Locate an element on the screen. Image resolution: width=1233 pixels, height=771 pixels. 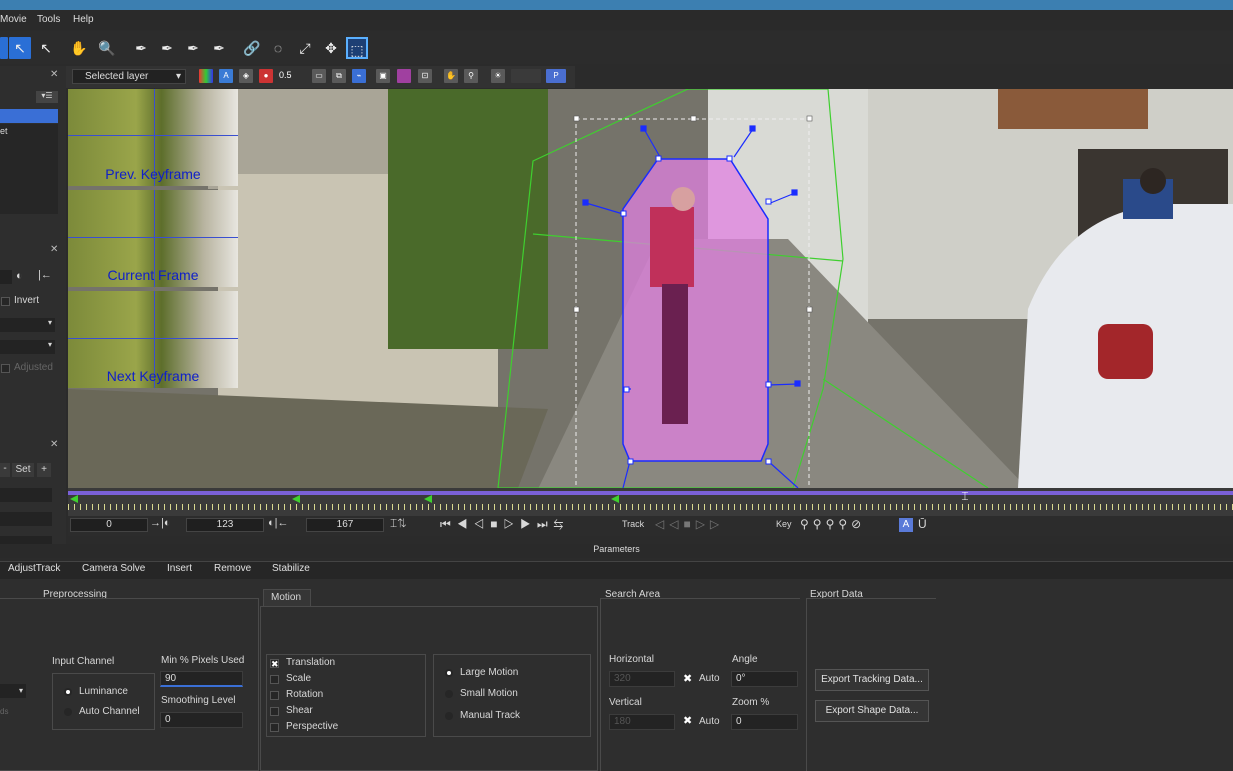
tab-stabilize: Stabilize is located at coordinates (291, 568).